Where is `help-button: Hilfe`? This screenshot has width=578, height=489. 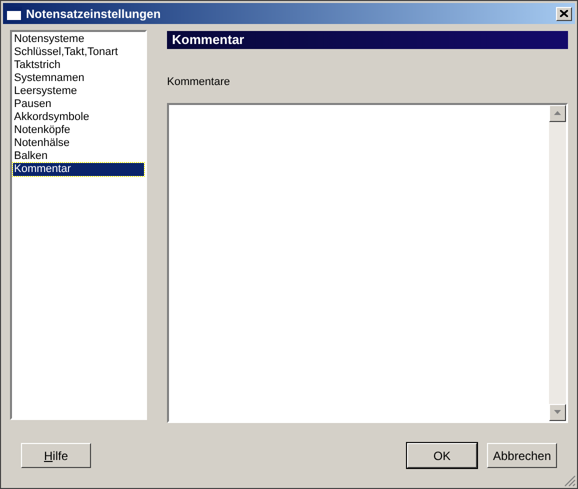
help-button: Hilfe is located at coordinates (56, 455).